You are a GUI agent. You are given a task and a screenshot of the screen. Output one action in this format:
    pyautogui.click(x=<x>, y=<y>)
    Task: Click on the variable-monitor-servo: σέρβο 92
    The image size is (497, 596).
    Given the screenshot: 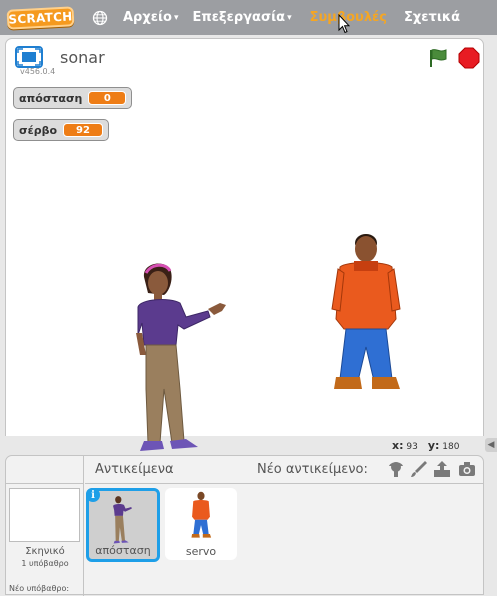 What is the action you would take?
    pyautogui.click(x=61, y=130)
    